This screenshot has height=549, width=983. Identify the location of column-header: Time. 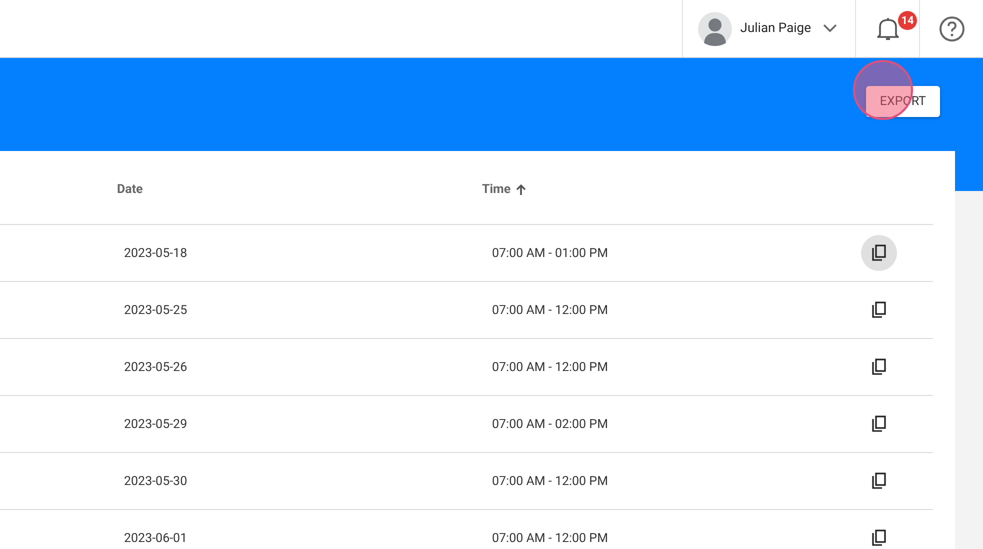
(504, 189).